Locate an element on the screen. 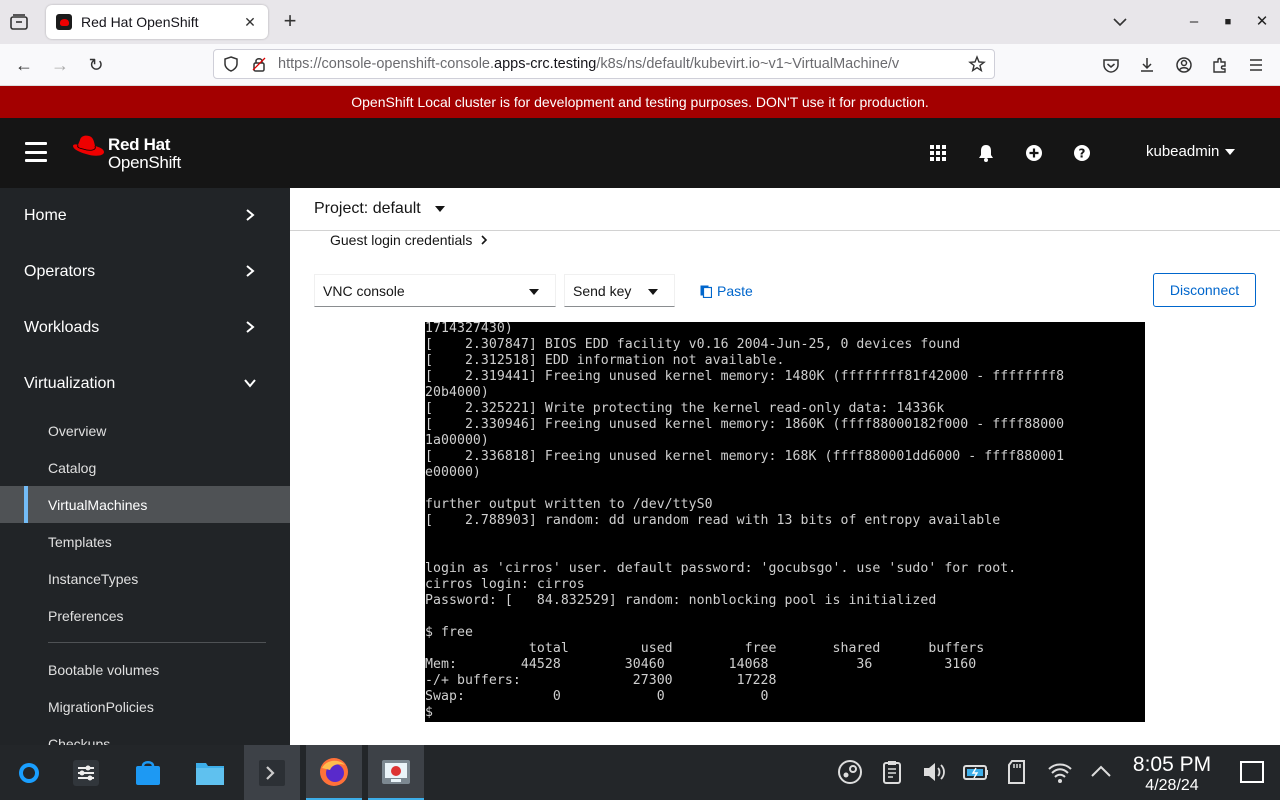 The image size is (1280, 800). system-clock: 8:05 PM 4/28/24 is located at coordinates (1172, 774).